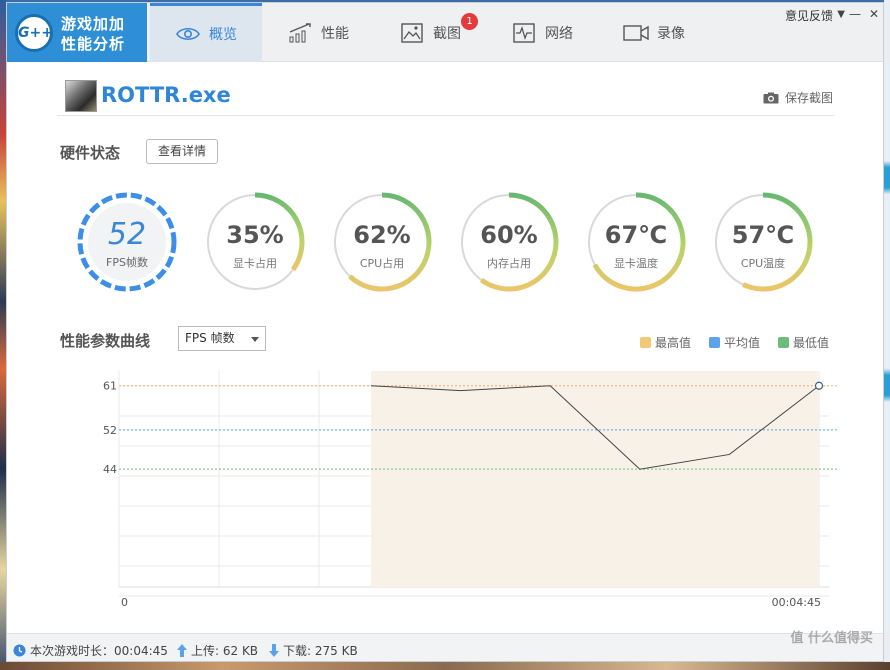 Image resolution: width=890 pixels, height=670 pixels. I want to click on tab-recording: 录像, so click(654, 32).